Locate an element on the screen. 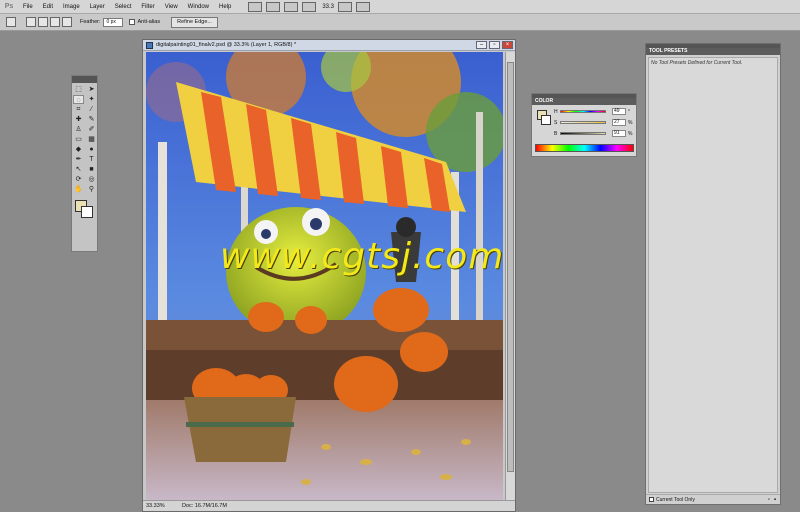  eraser-tool-icon: ▭ is located at coordinates (78, 139).